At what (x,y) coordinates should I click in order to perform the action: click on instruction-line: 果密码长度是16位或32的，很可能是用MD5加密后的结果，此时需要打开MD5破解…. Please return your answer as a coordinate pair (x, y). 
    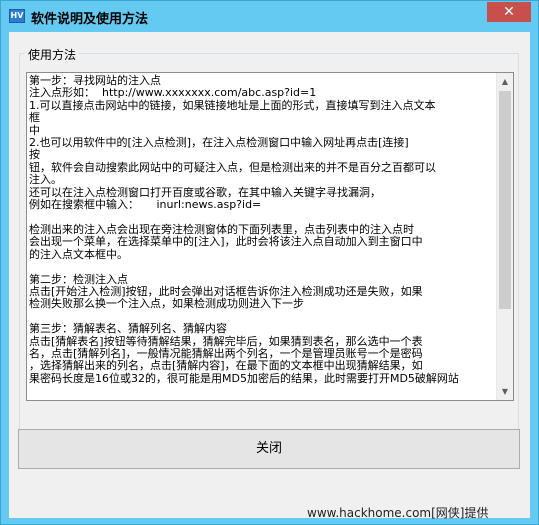
    Looking at the image, I should click on (244, 378).